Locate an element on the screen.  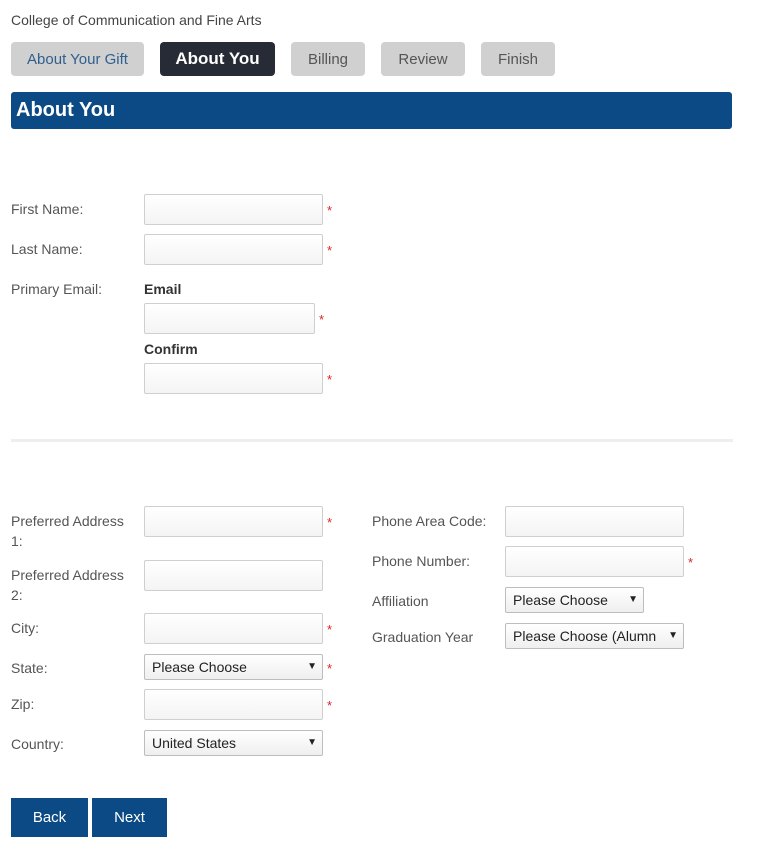
state-select-value: Please Choose is located at coordinates (199, 667).